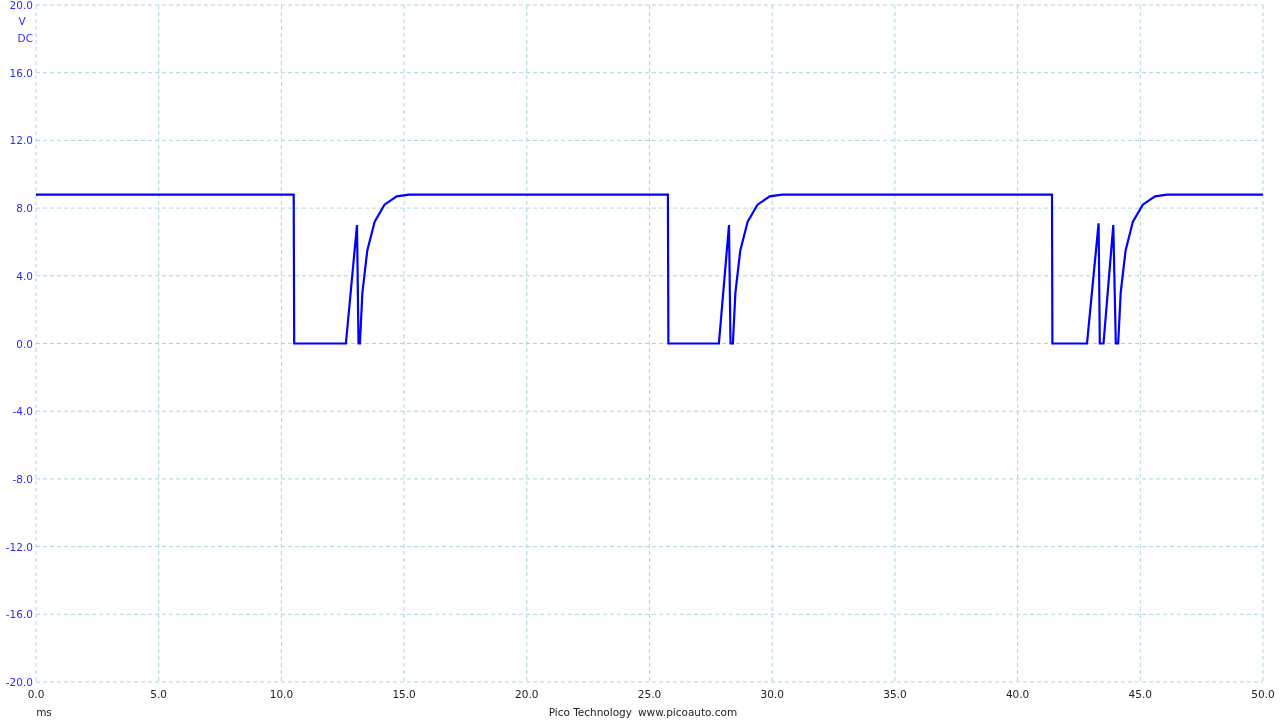 The image size is (1280, 720). Describe the element at coordinates (1017, 694) in the screenshot. I see `x-tick-label: 40.0` at that location.